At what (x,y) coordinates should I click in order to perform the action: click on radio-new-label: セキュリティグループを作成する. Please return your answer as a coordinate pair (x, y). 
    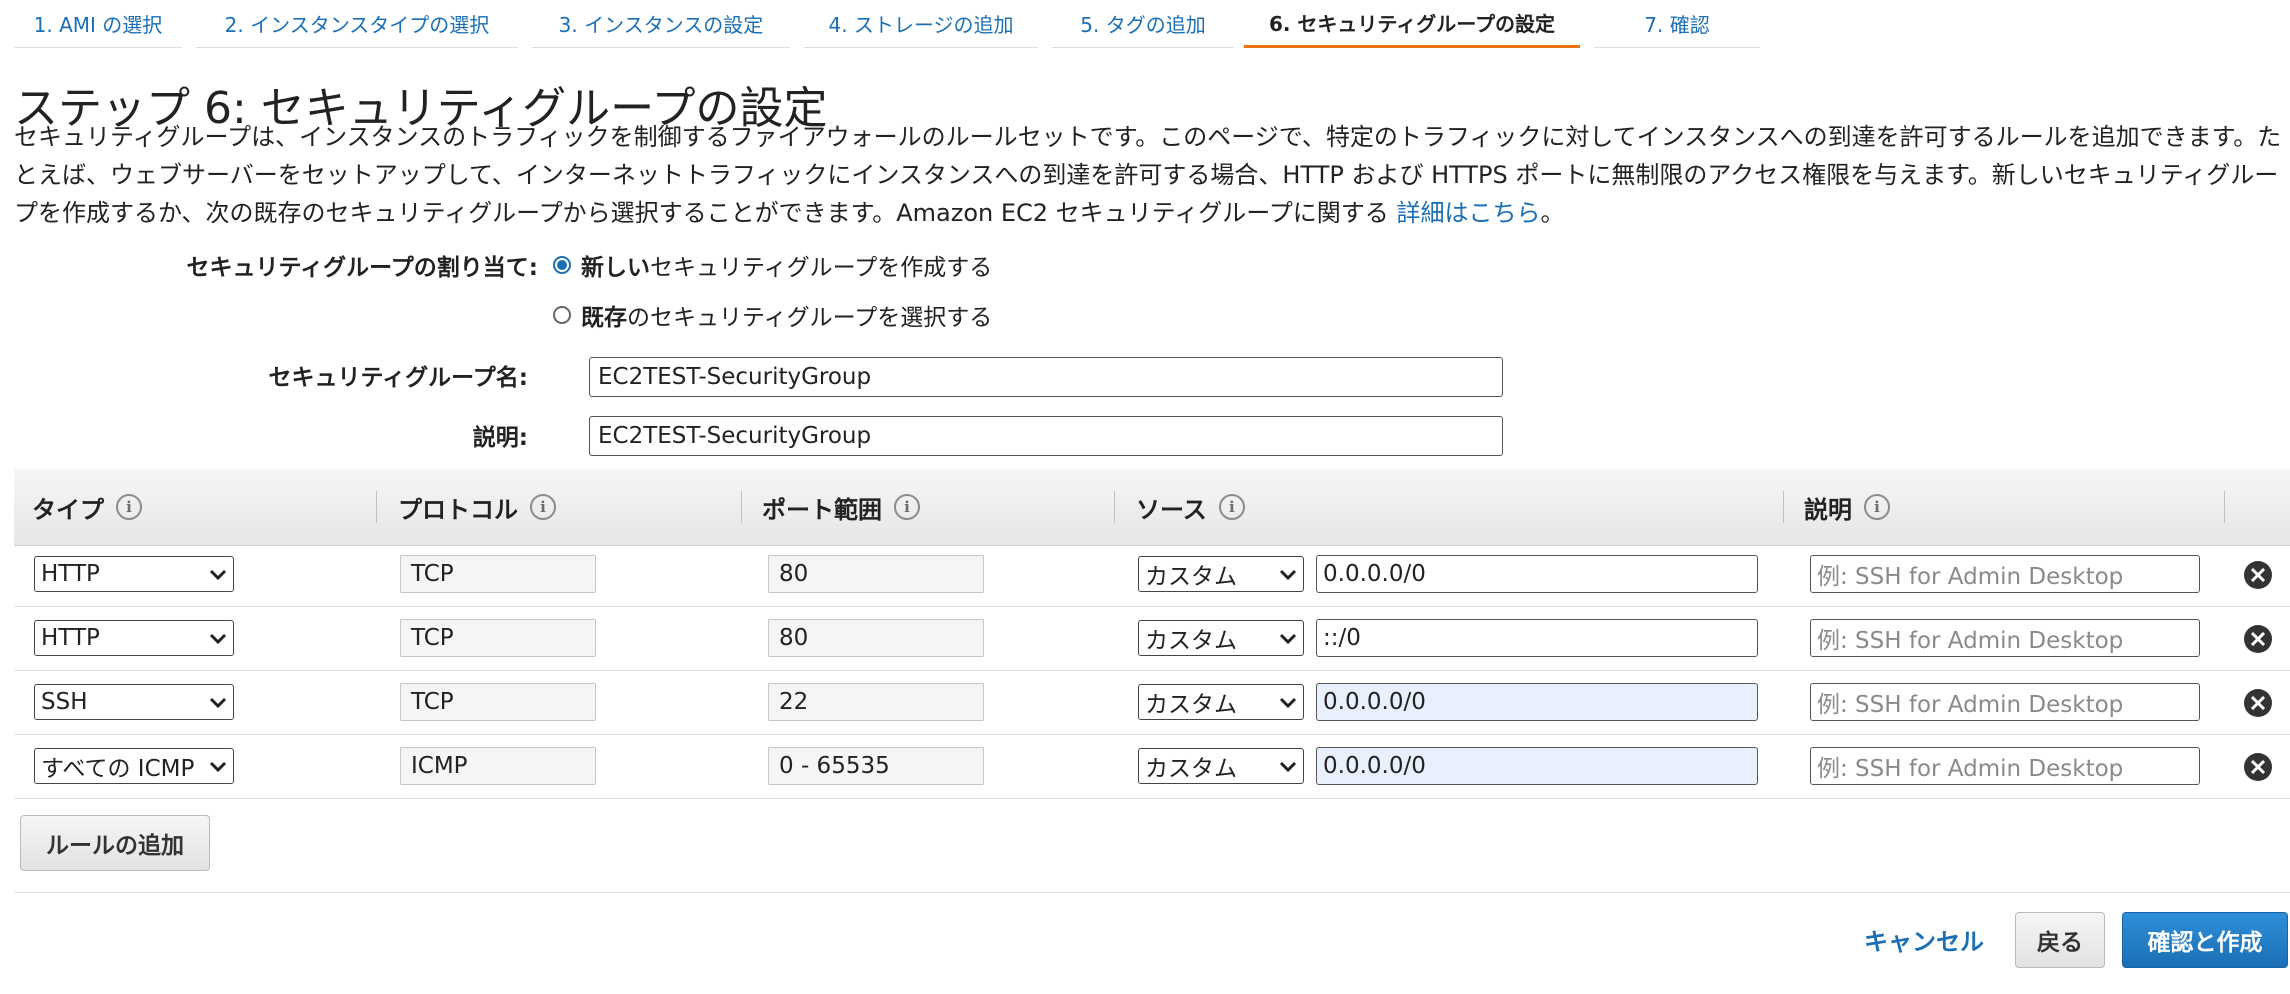
    Looking at the image, I should click on (821, 268).